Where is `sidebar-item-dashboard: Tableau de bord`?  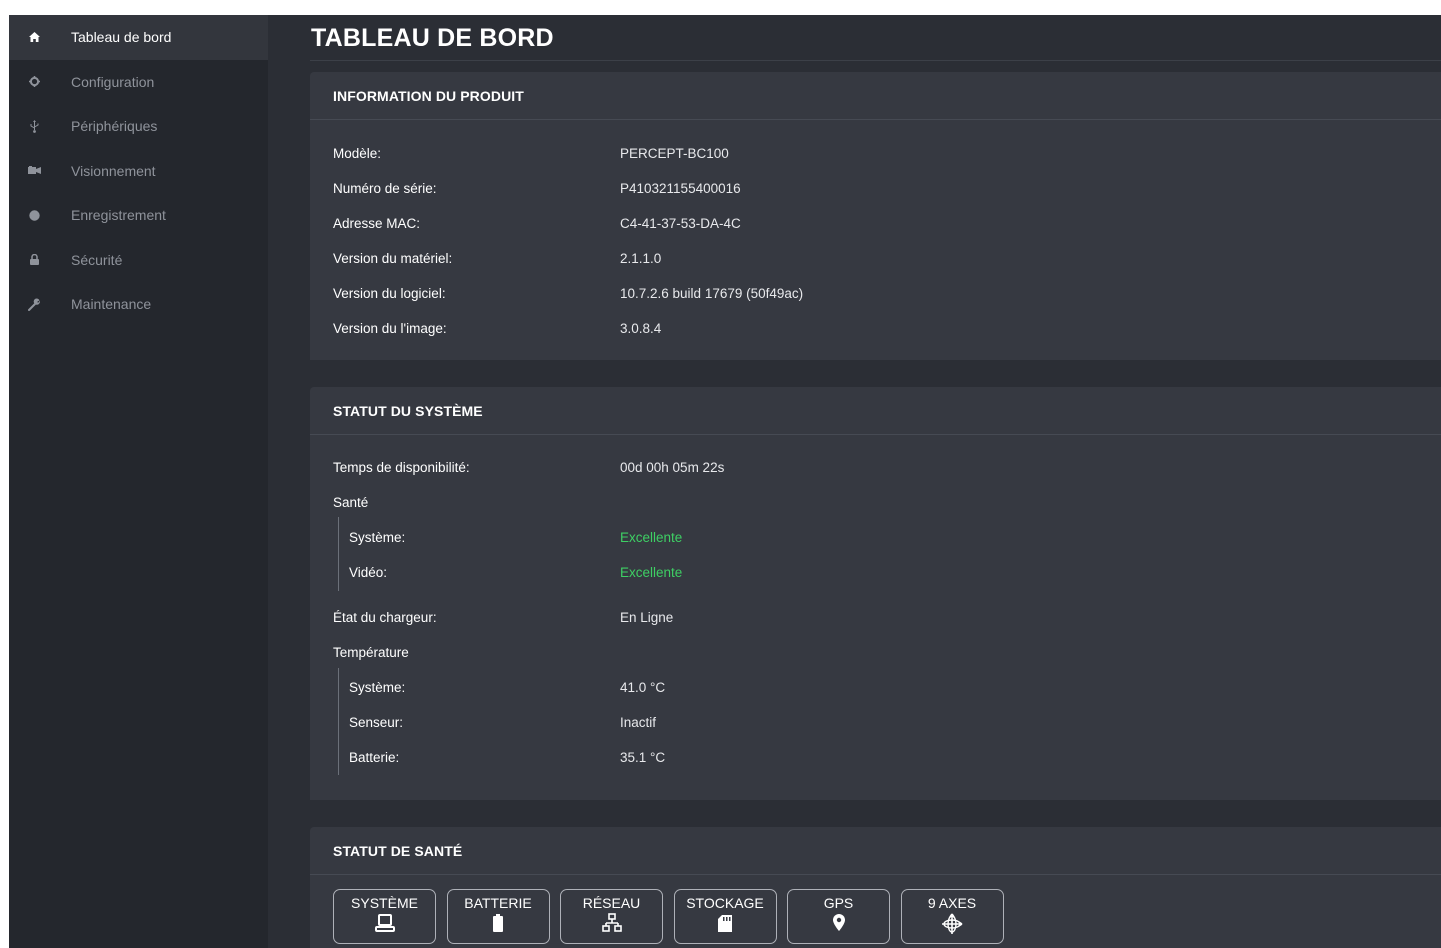
sidebar-item-dashboard: Tableau de bord is located at coordinates (138, 37).